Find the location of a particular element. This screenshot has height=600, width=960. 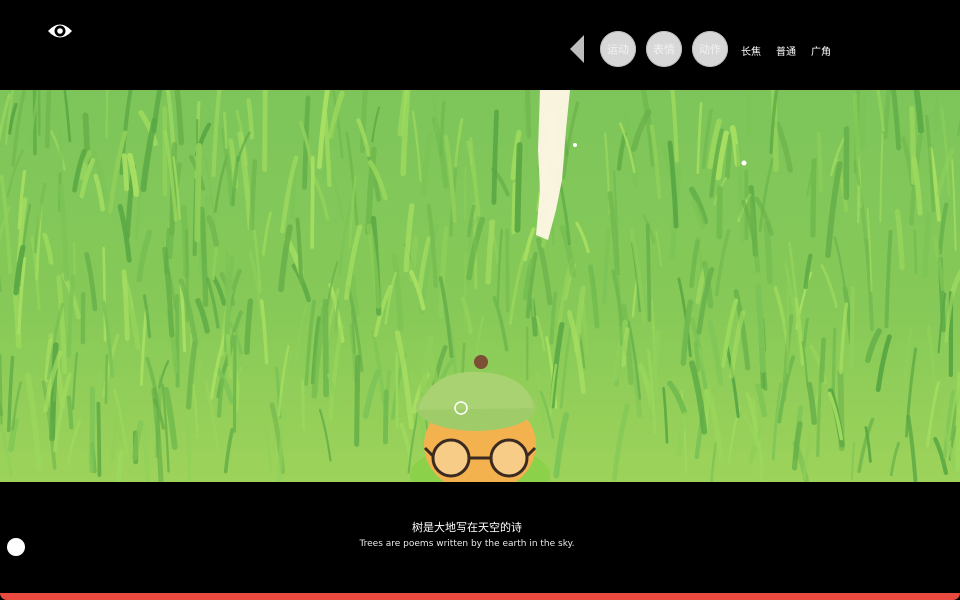

back-arrow-icon is located at coordinates (577, 49).